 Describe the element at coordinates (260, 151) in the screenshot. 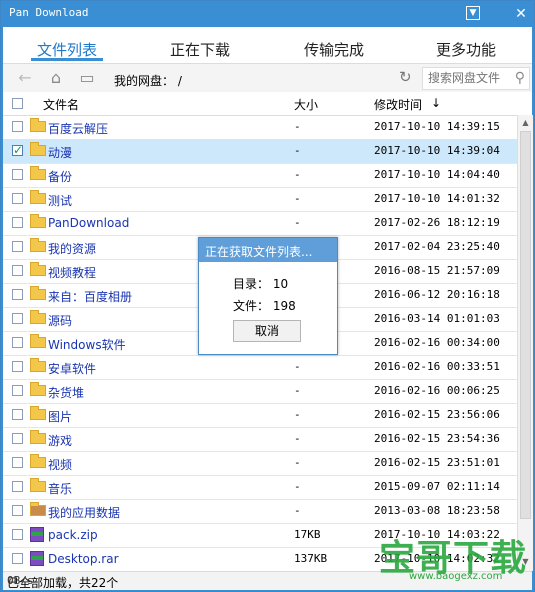

I see `file-row: 动漫 - 2017-10-10 14:39:04` at that location.